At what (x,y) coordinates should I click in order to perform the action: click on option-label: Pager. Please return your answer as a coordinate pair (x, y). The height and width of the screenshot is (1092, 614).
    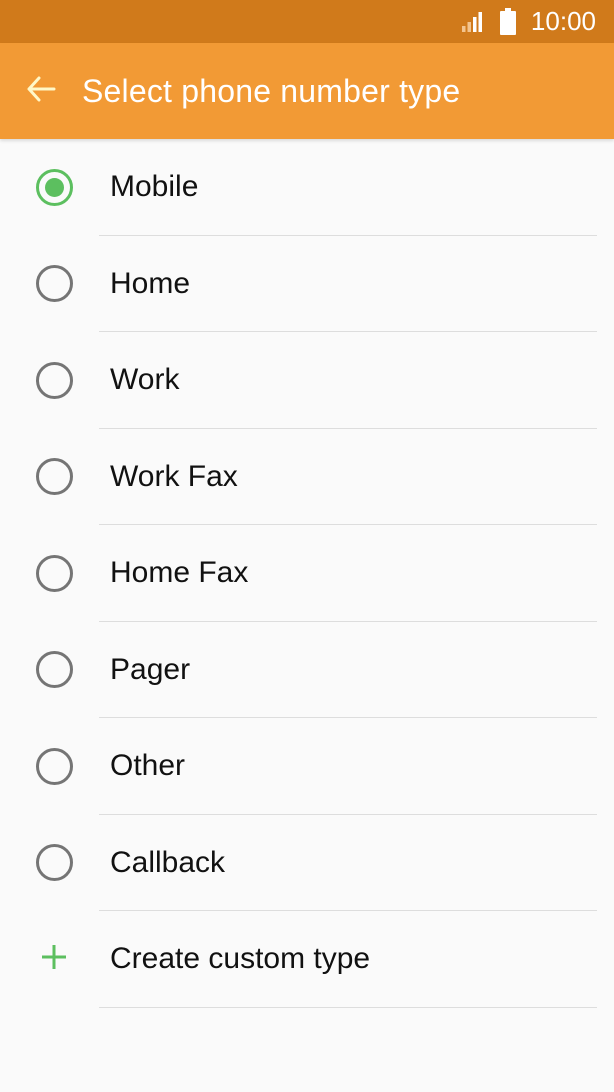
    Looking at the image, I should click on (150, 669).